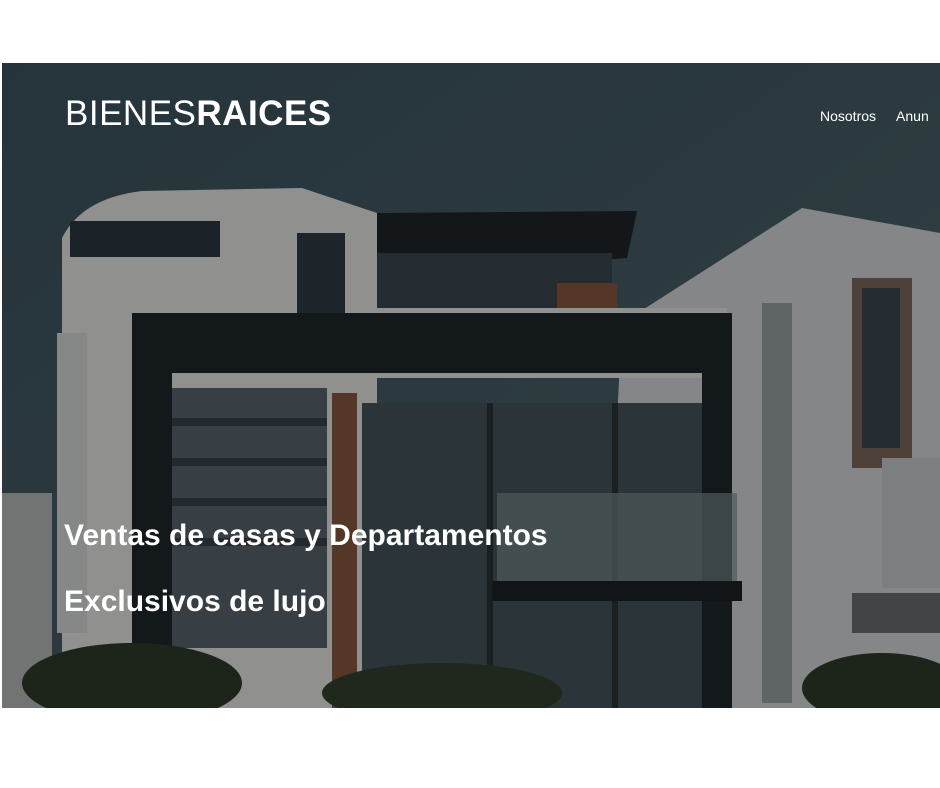  Describe the element at coordinates (880, 116) in the screenshot. I see `main-navigation: Nosotros Anun` at that location.